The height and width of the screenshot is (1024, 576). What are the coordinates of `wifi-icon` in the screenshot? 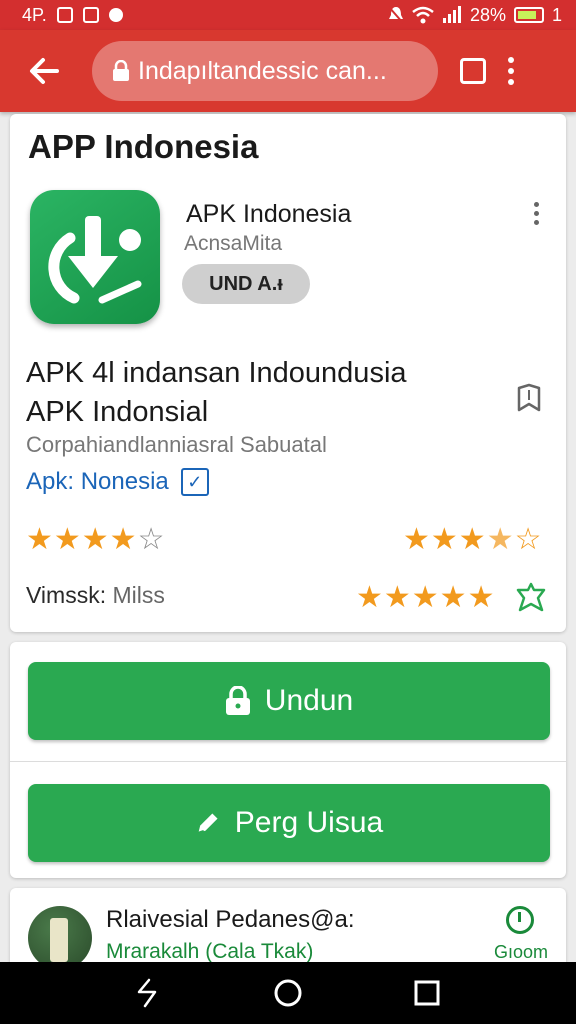 It's located at (423, 15).